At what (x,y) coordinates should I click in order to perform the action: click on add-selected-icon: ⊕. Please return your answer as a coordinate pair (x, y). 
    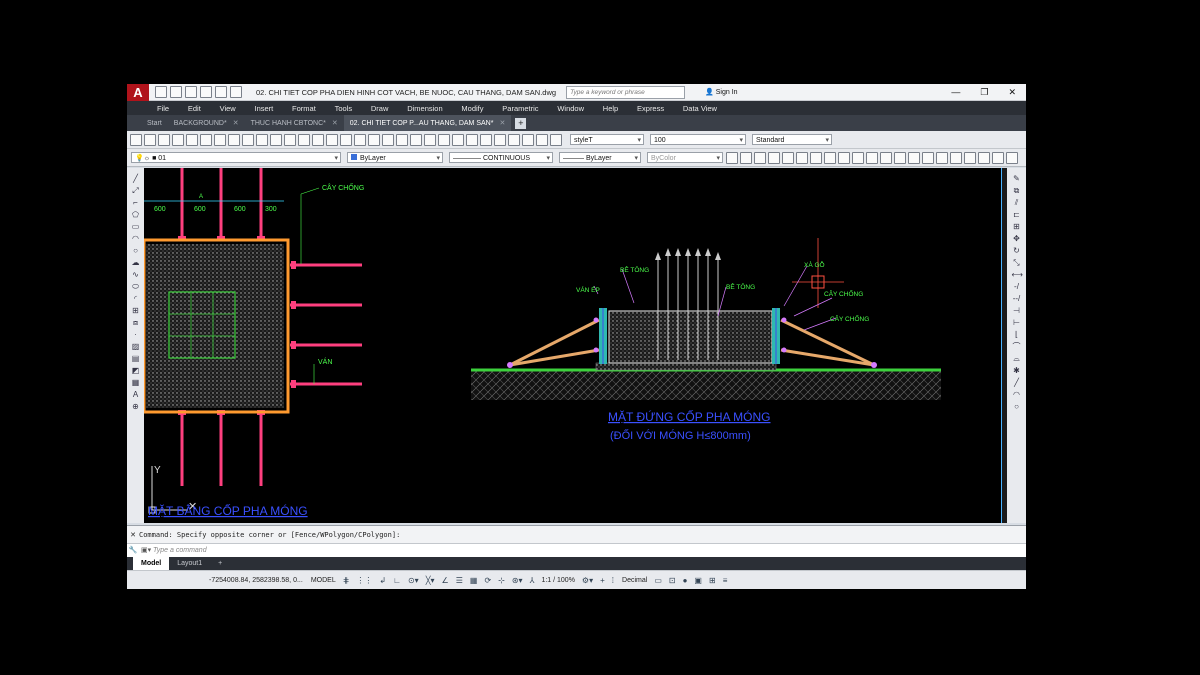
    Looking at the image, I should click on (136, 407).